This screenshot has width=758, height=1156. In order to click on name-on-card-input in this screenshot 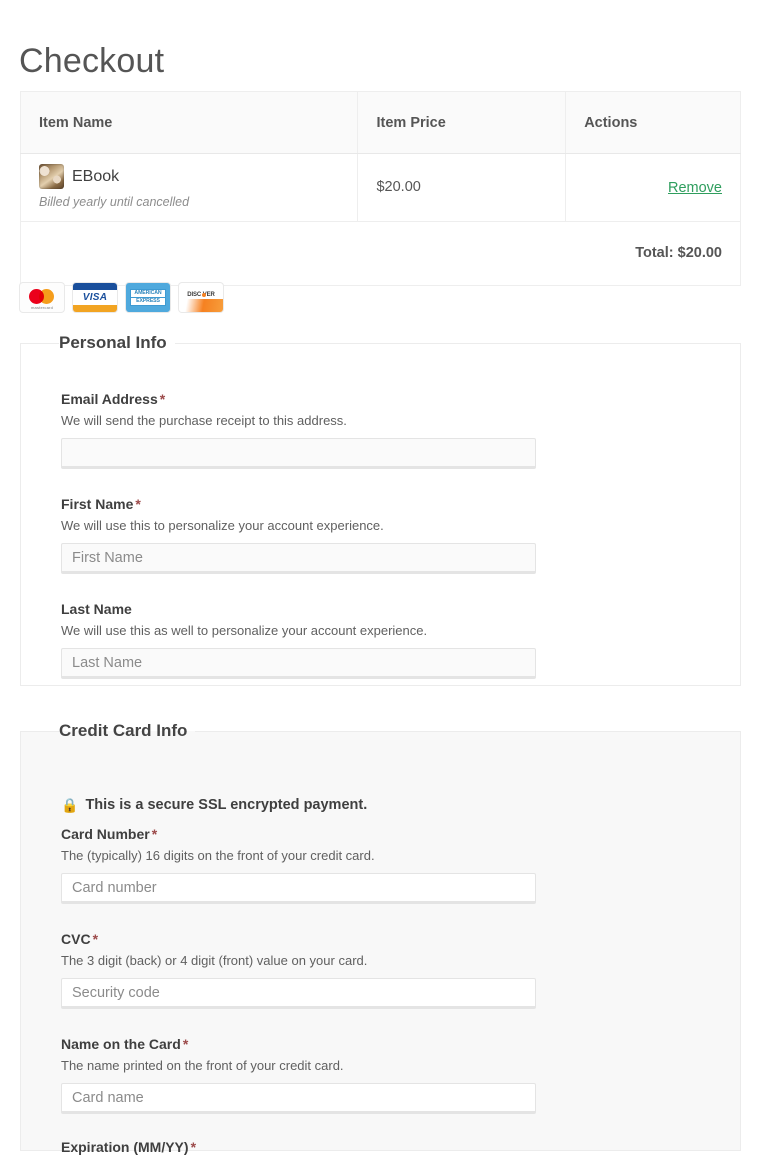, I will do `click(298, 1098)`.